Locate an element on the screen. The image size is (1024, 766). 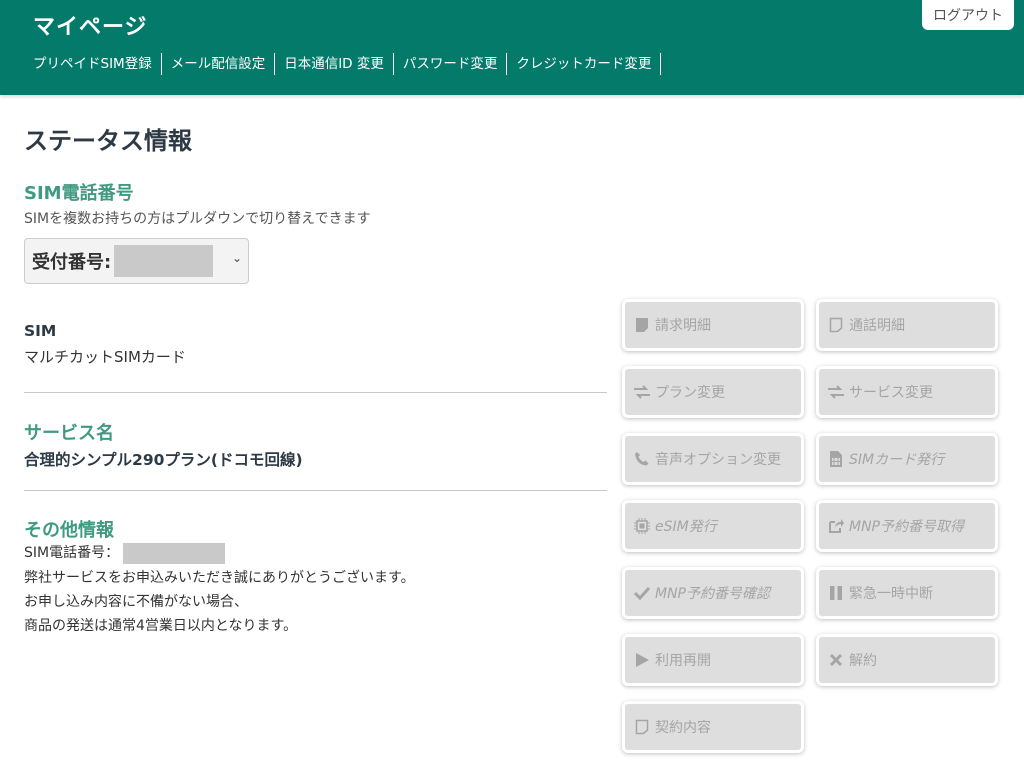
button-label: MNP予約番号取得 is located at coordinates (906, 527).